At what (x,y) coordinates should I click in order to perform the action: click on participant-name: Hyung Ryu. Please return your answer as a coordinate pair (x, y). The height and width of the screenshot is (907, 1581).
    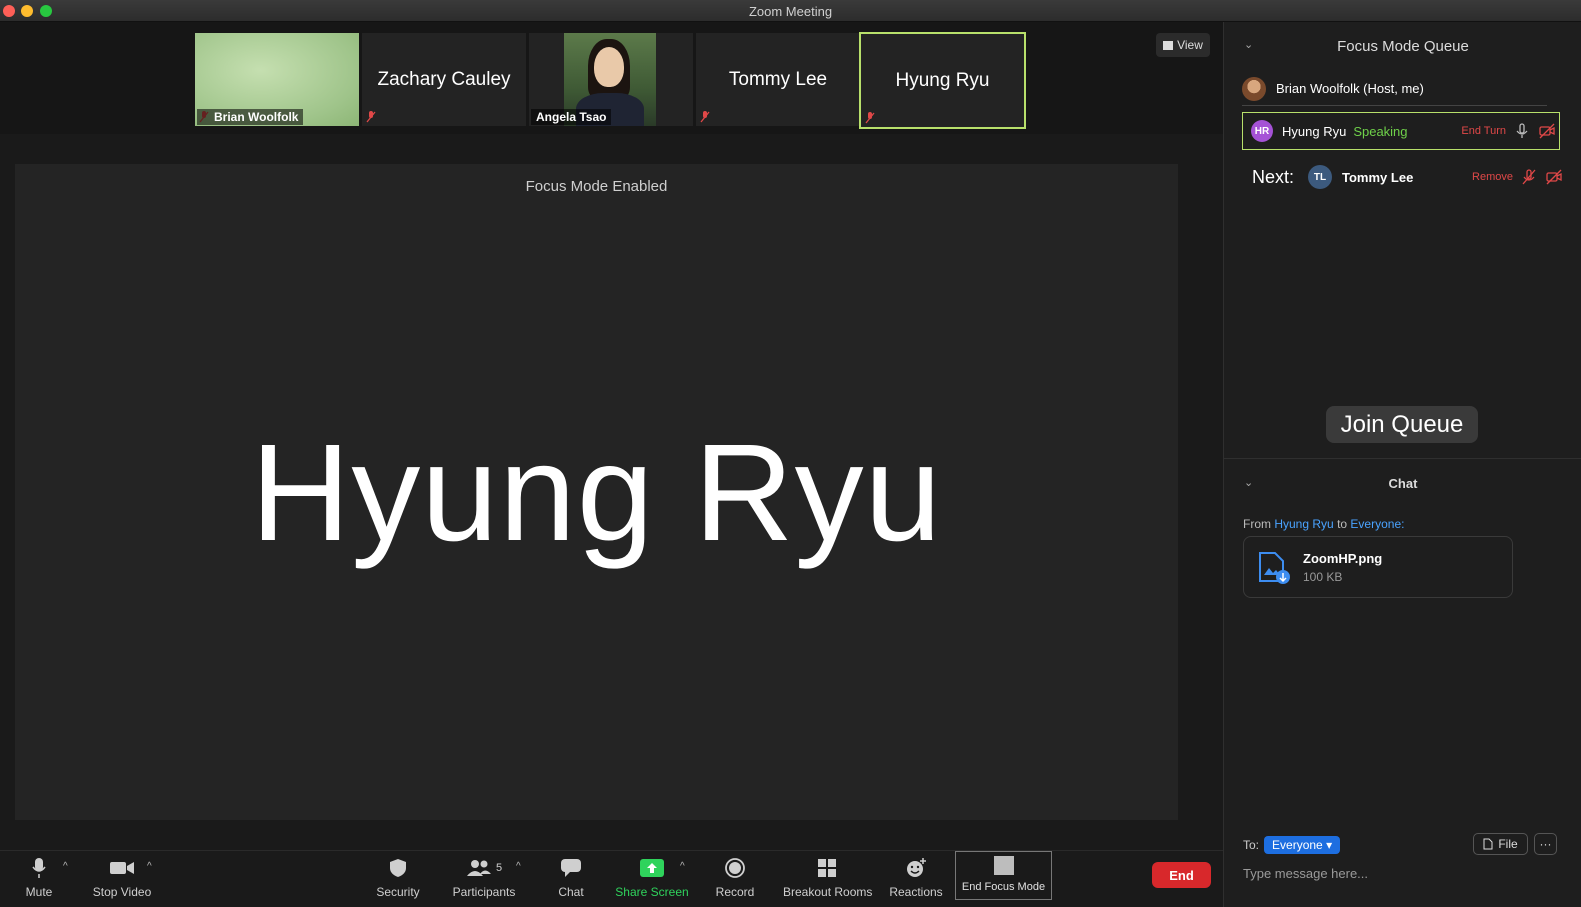
    Looking at the image, I should click on (942, 80).